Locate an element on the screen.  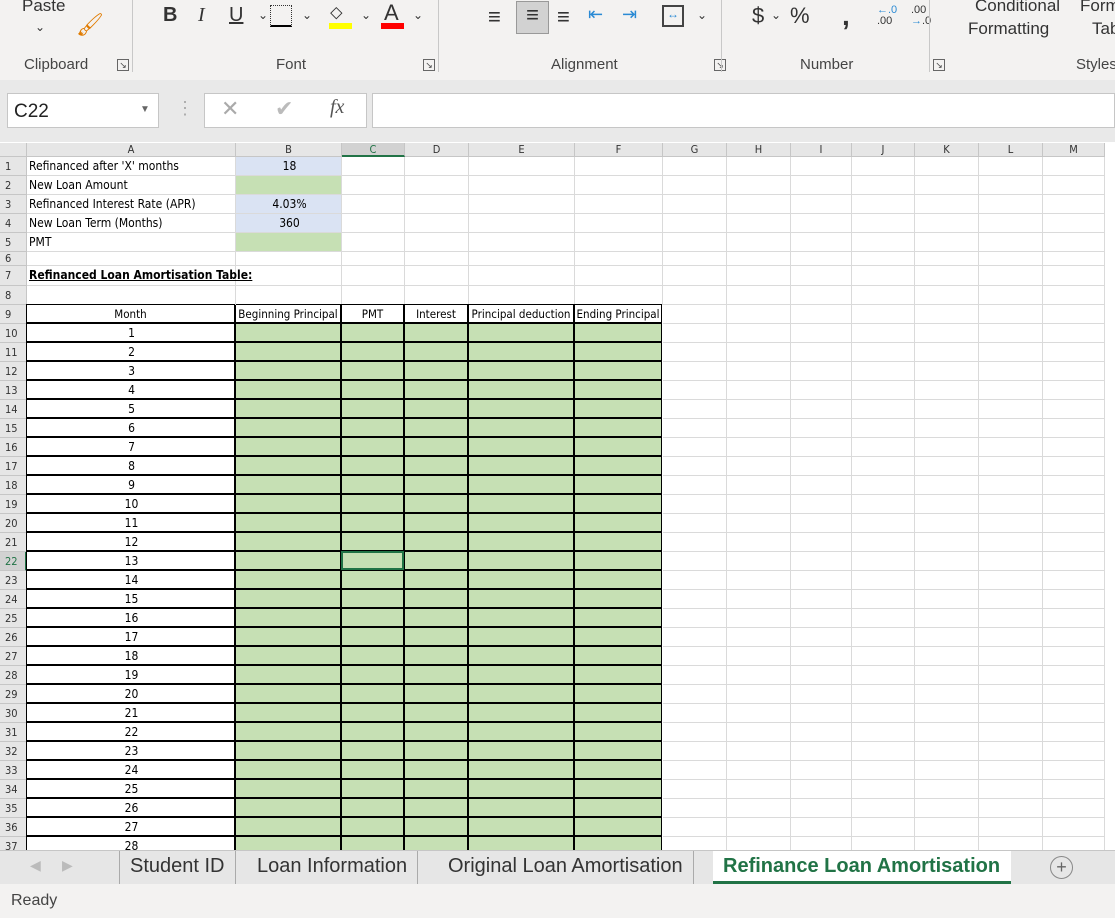
cell-H7 is located at coordinates (759, 276).